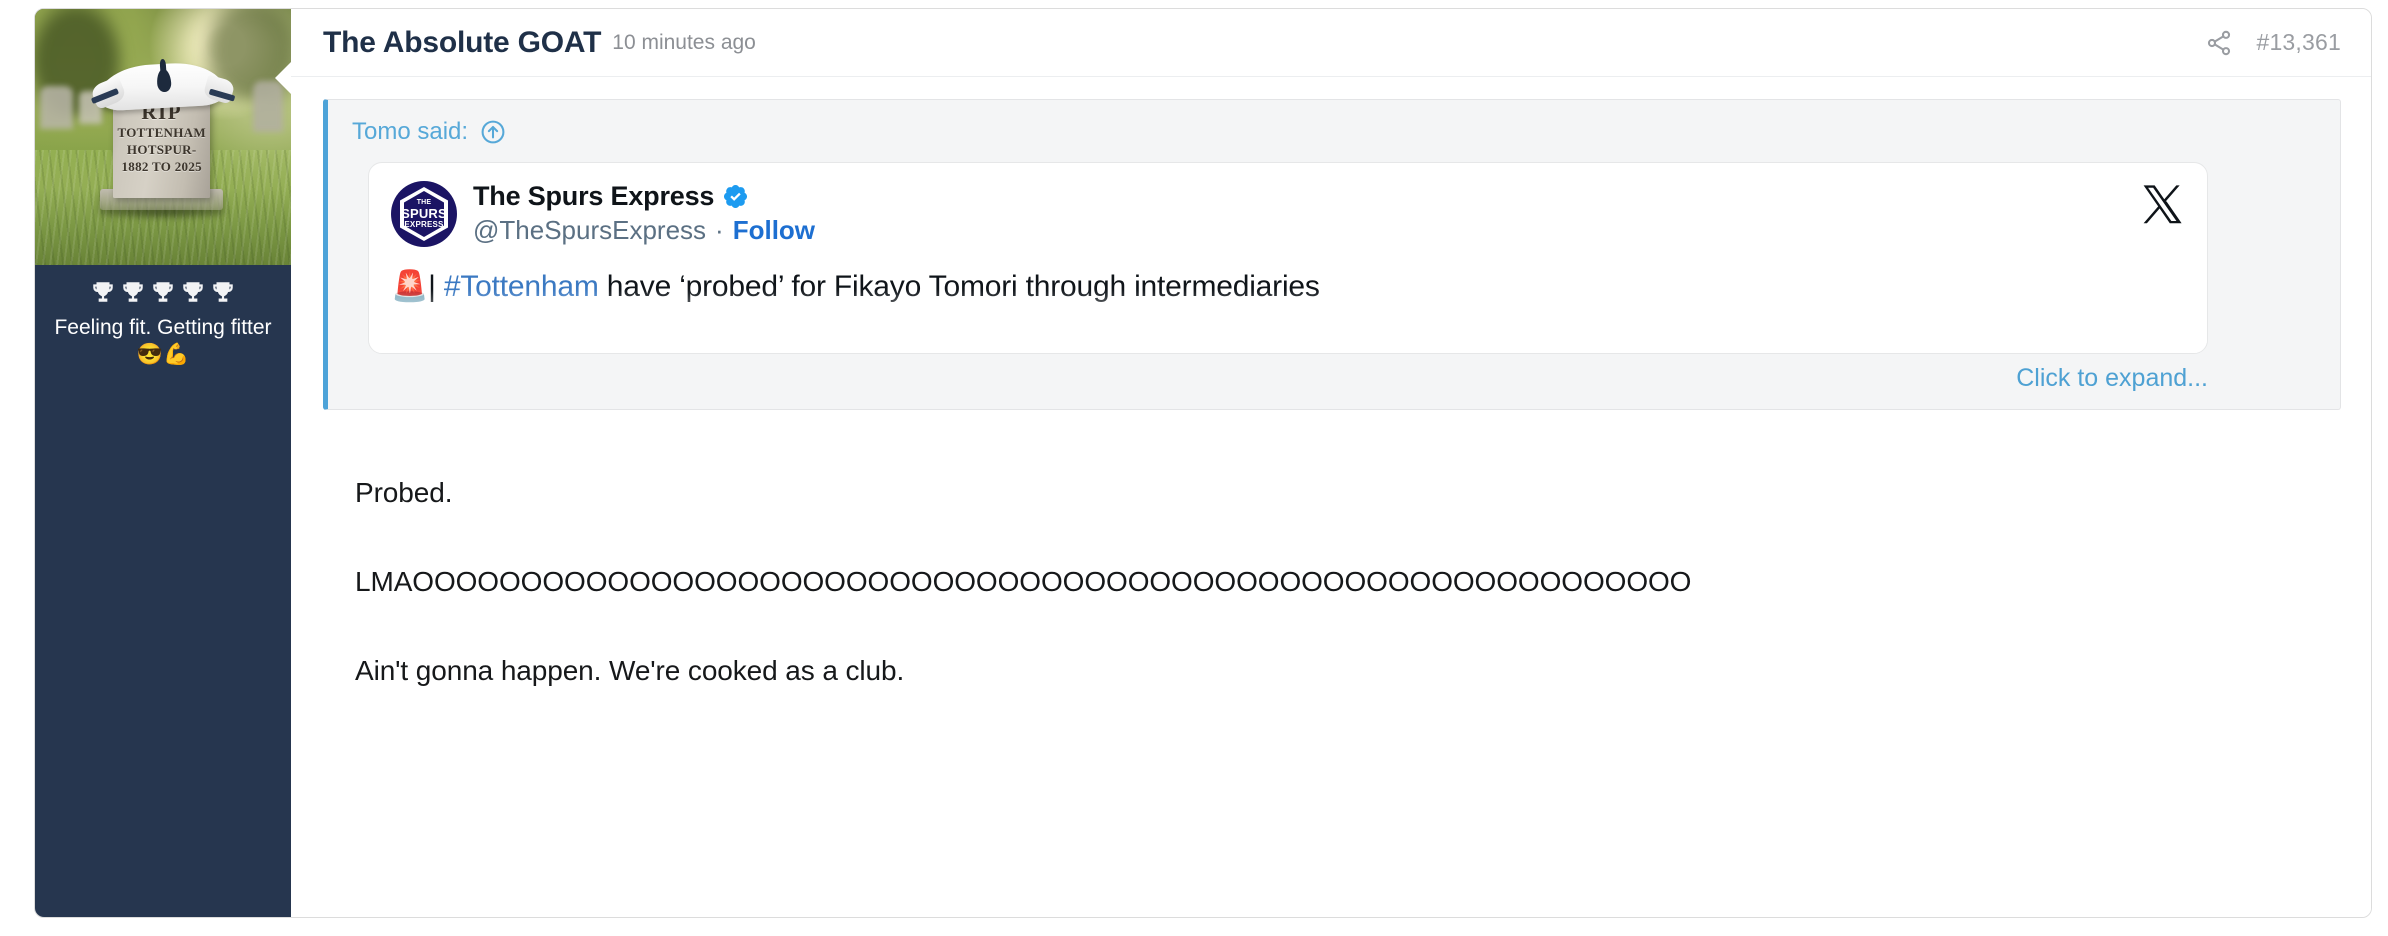  What do you see at coordinates (774, 230) in the screenshot?
I see `tweet-follow-link: Follow` at bounding box center [774, 230].